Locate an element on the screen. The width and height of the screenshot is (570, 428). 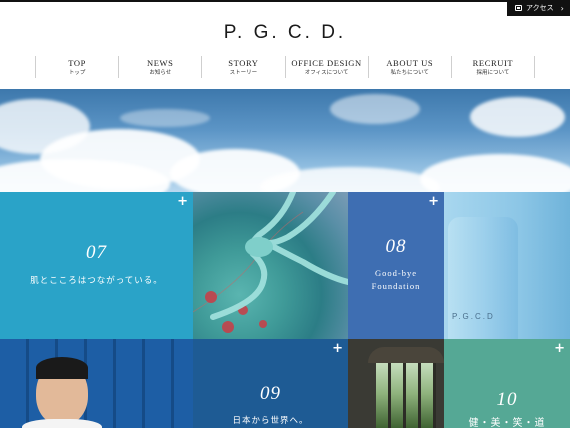
nav-label-ja: 私たちについて is located at coordinates (409, 72).